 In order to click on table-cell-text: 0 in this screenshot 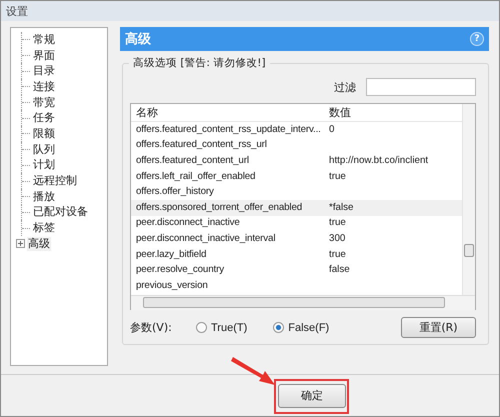, I will do `click(332, 130)`.